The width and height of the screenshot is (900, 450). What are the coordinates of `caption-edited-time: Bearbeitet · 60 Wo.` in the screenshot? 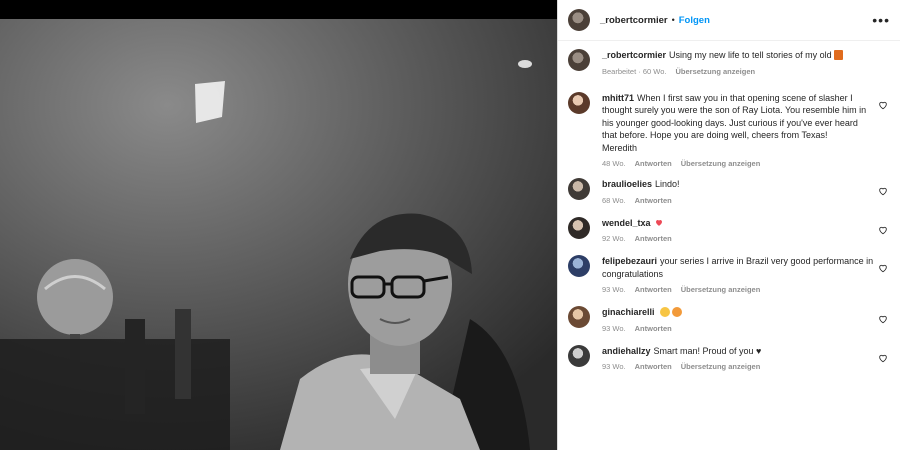 It's located at (634, 71).